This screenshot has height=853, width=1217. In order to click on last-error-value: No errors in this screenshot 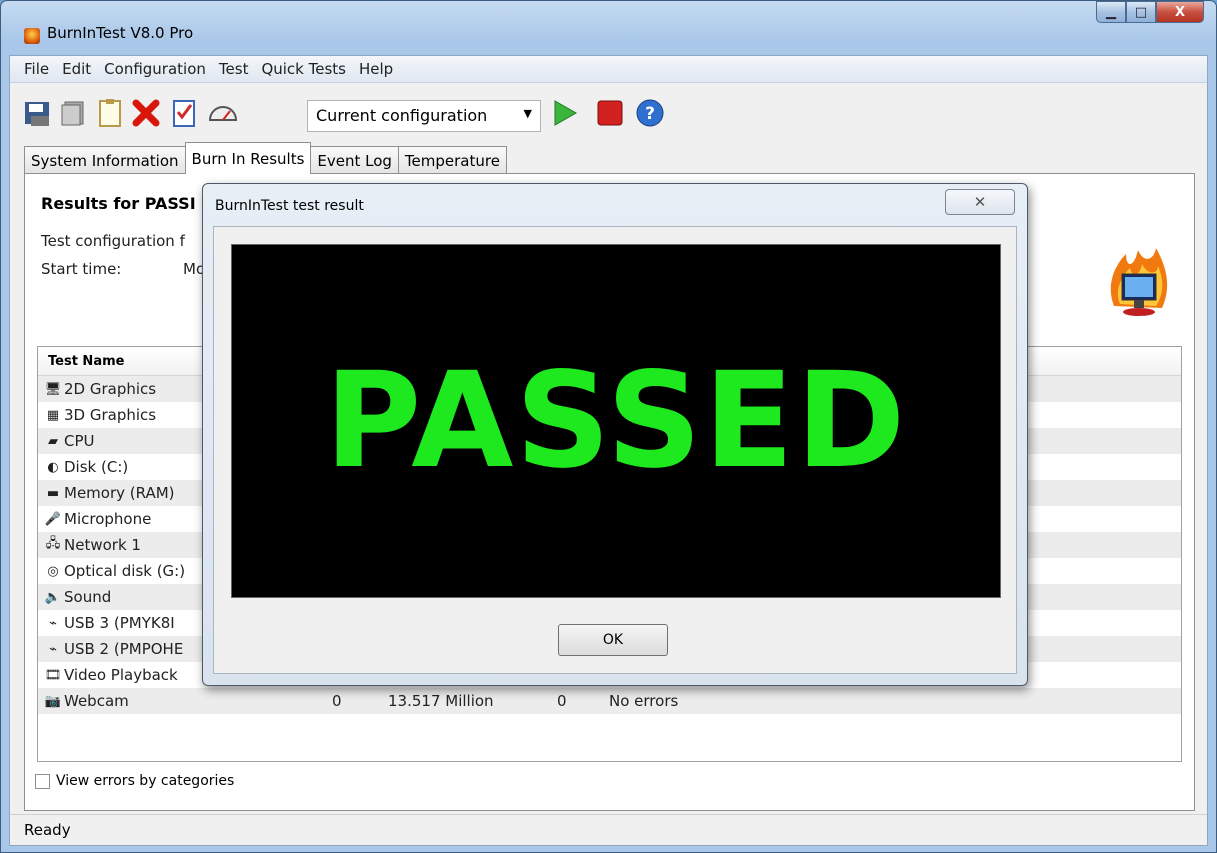, I will do `click(644, 701)`.